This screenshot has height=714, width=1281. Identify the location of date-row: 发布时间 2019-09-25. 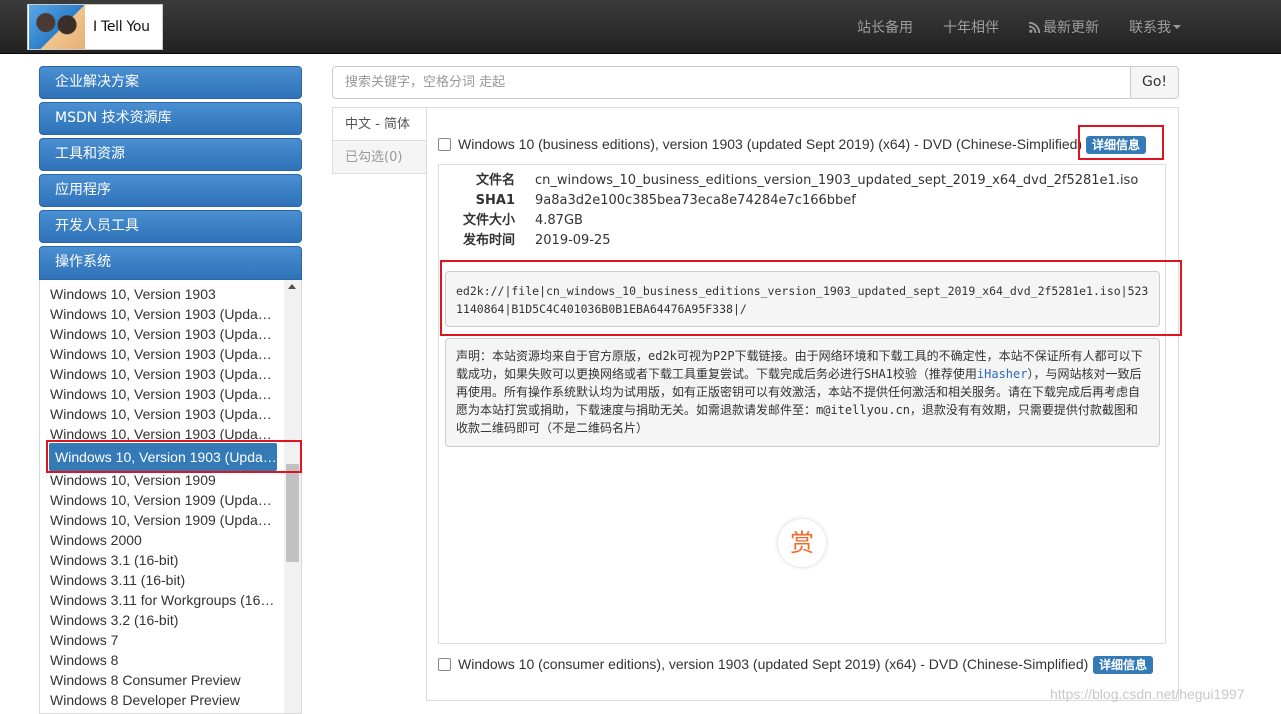
(799, 241).